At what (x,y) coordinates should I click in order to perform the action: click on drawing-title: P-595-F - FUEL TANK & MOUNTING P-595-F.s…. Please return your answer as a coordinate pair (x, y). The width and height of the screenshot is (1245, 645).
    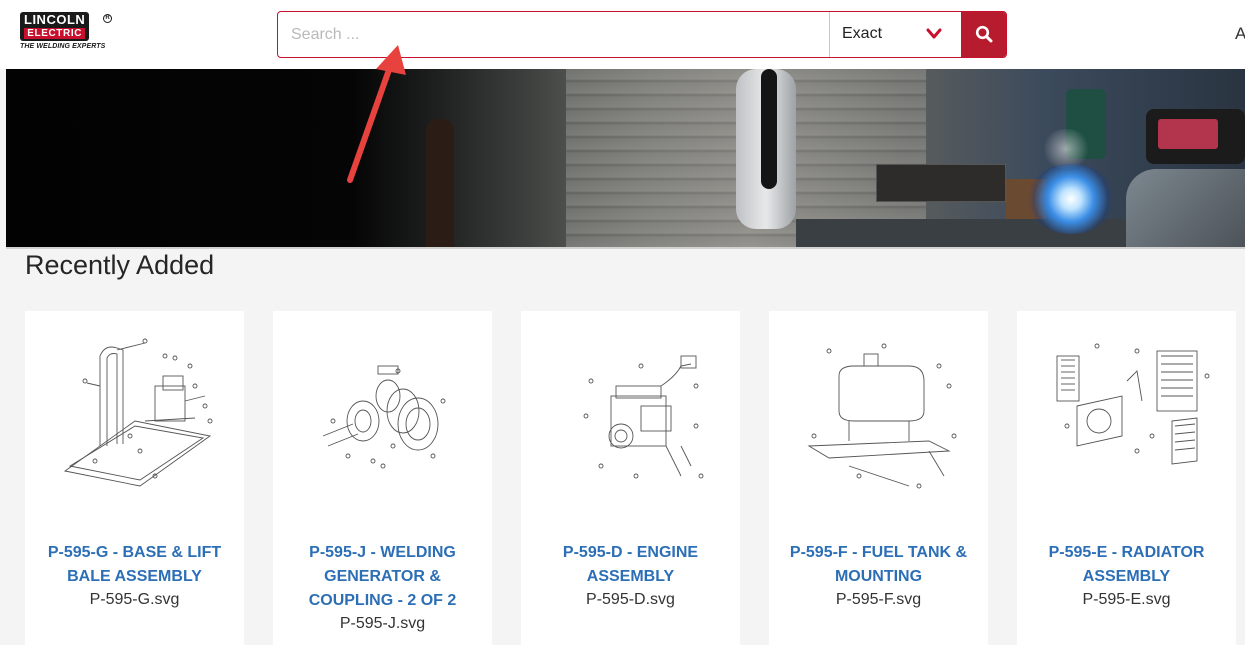
    Looking at the image, I should click on (878, 575).